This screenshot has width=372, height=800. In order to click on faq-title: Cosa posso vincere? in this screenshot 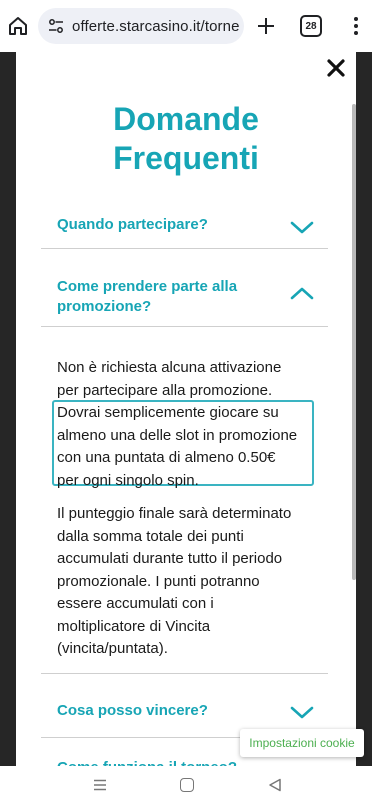, I will do `click(132, 710)`.